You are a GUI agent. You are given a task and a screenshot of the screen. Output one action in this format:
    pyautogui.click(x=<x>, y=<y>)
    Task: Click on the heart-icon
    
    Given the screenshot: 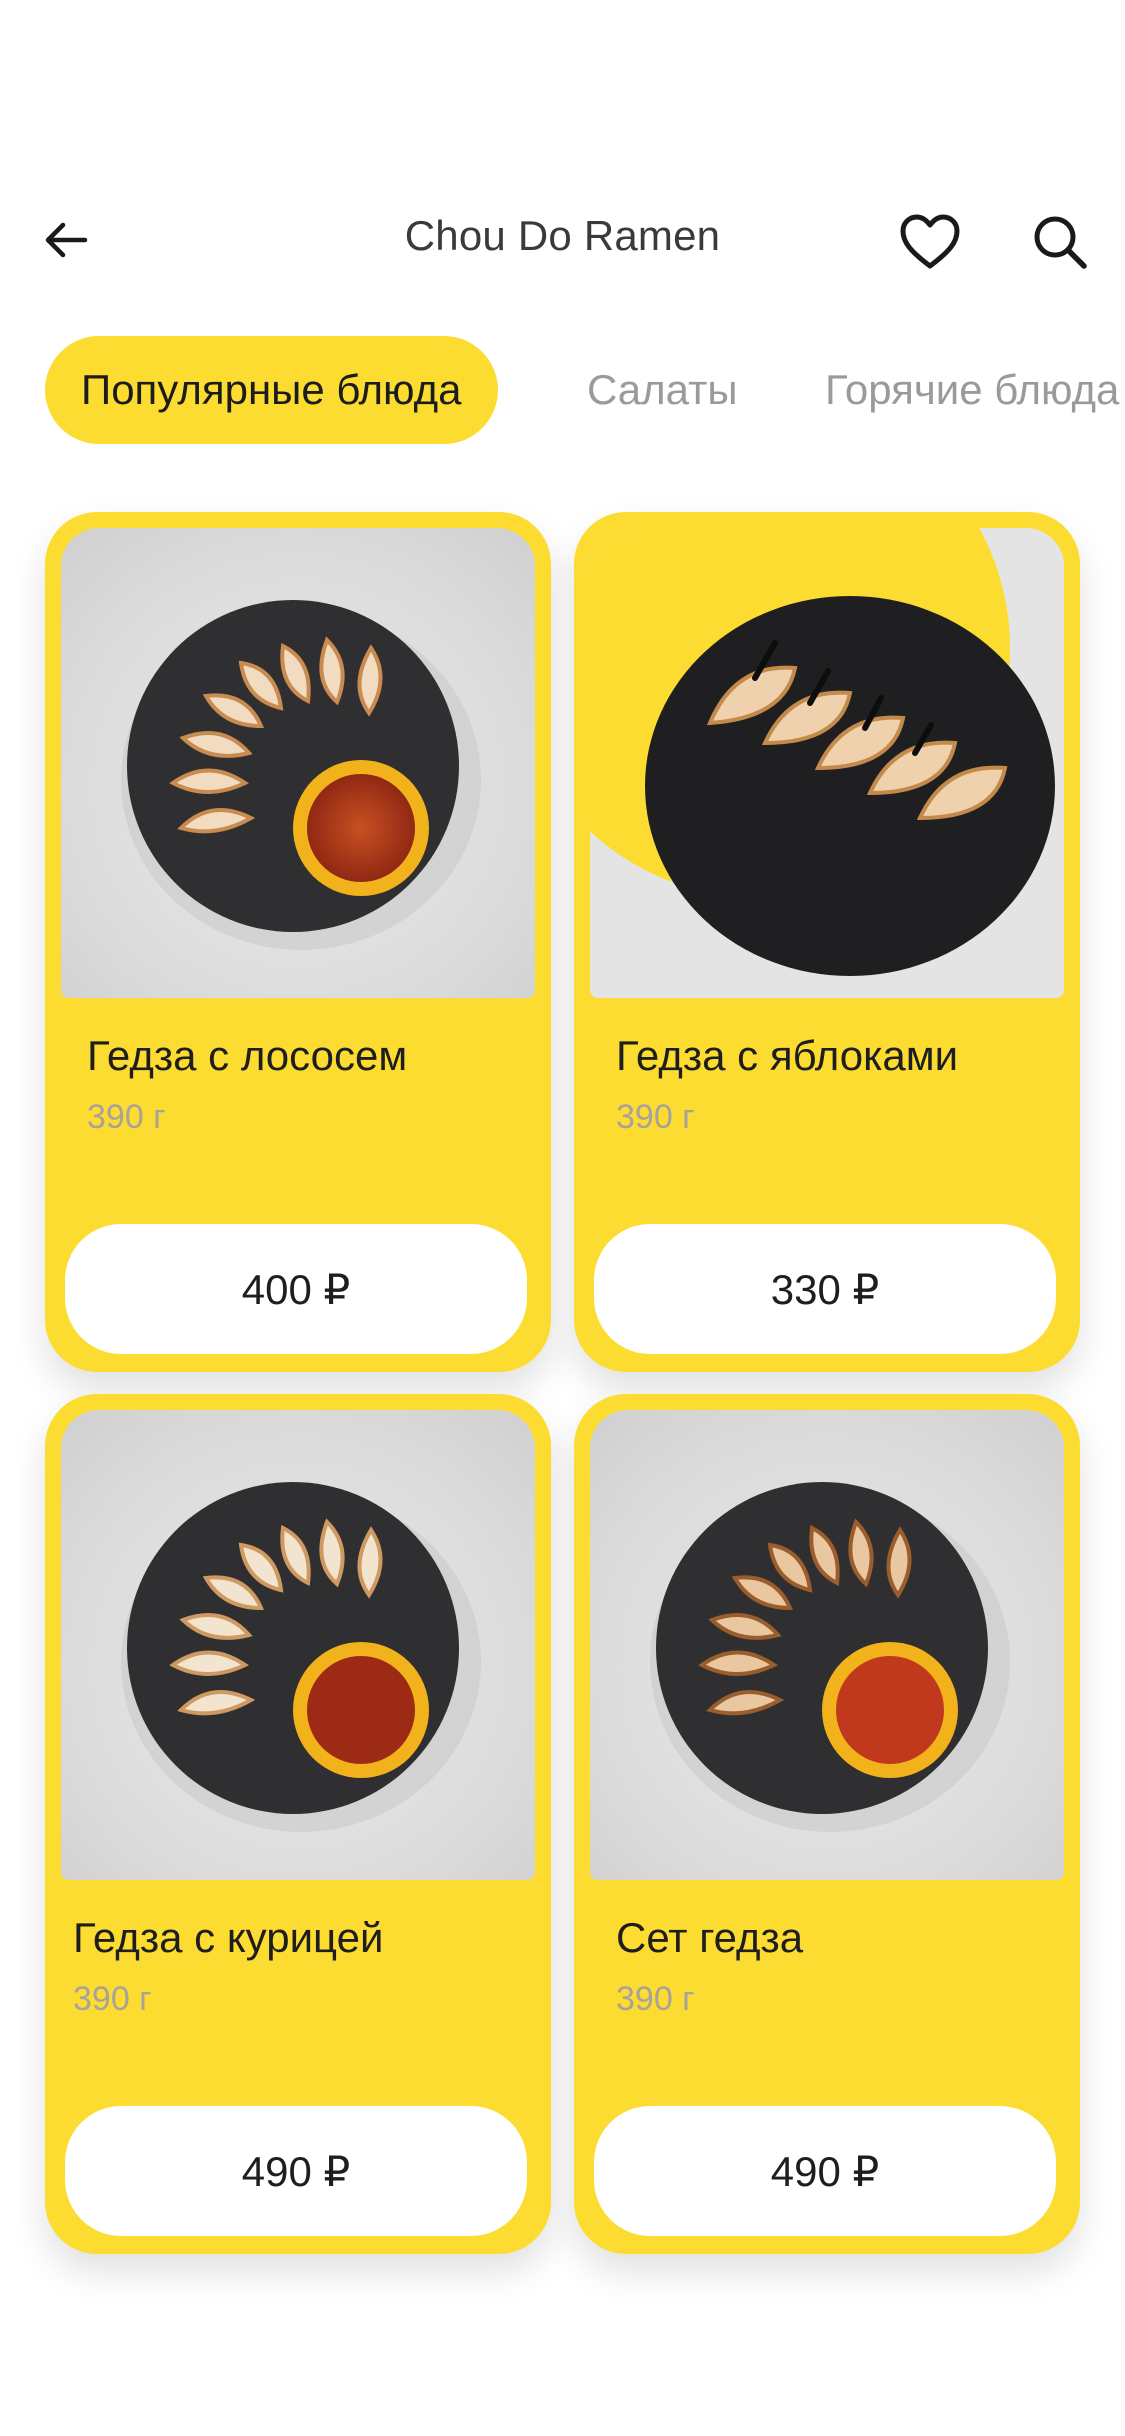 What is the action you would take?
    pyautogui.click(x=930, y=241)
    